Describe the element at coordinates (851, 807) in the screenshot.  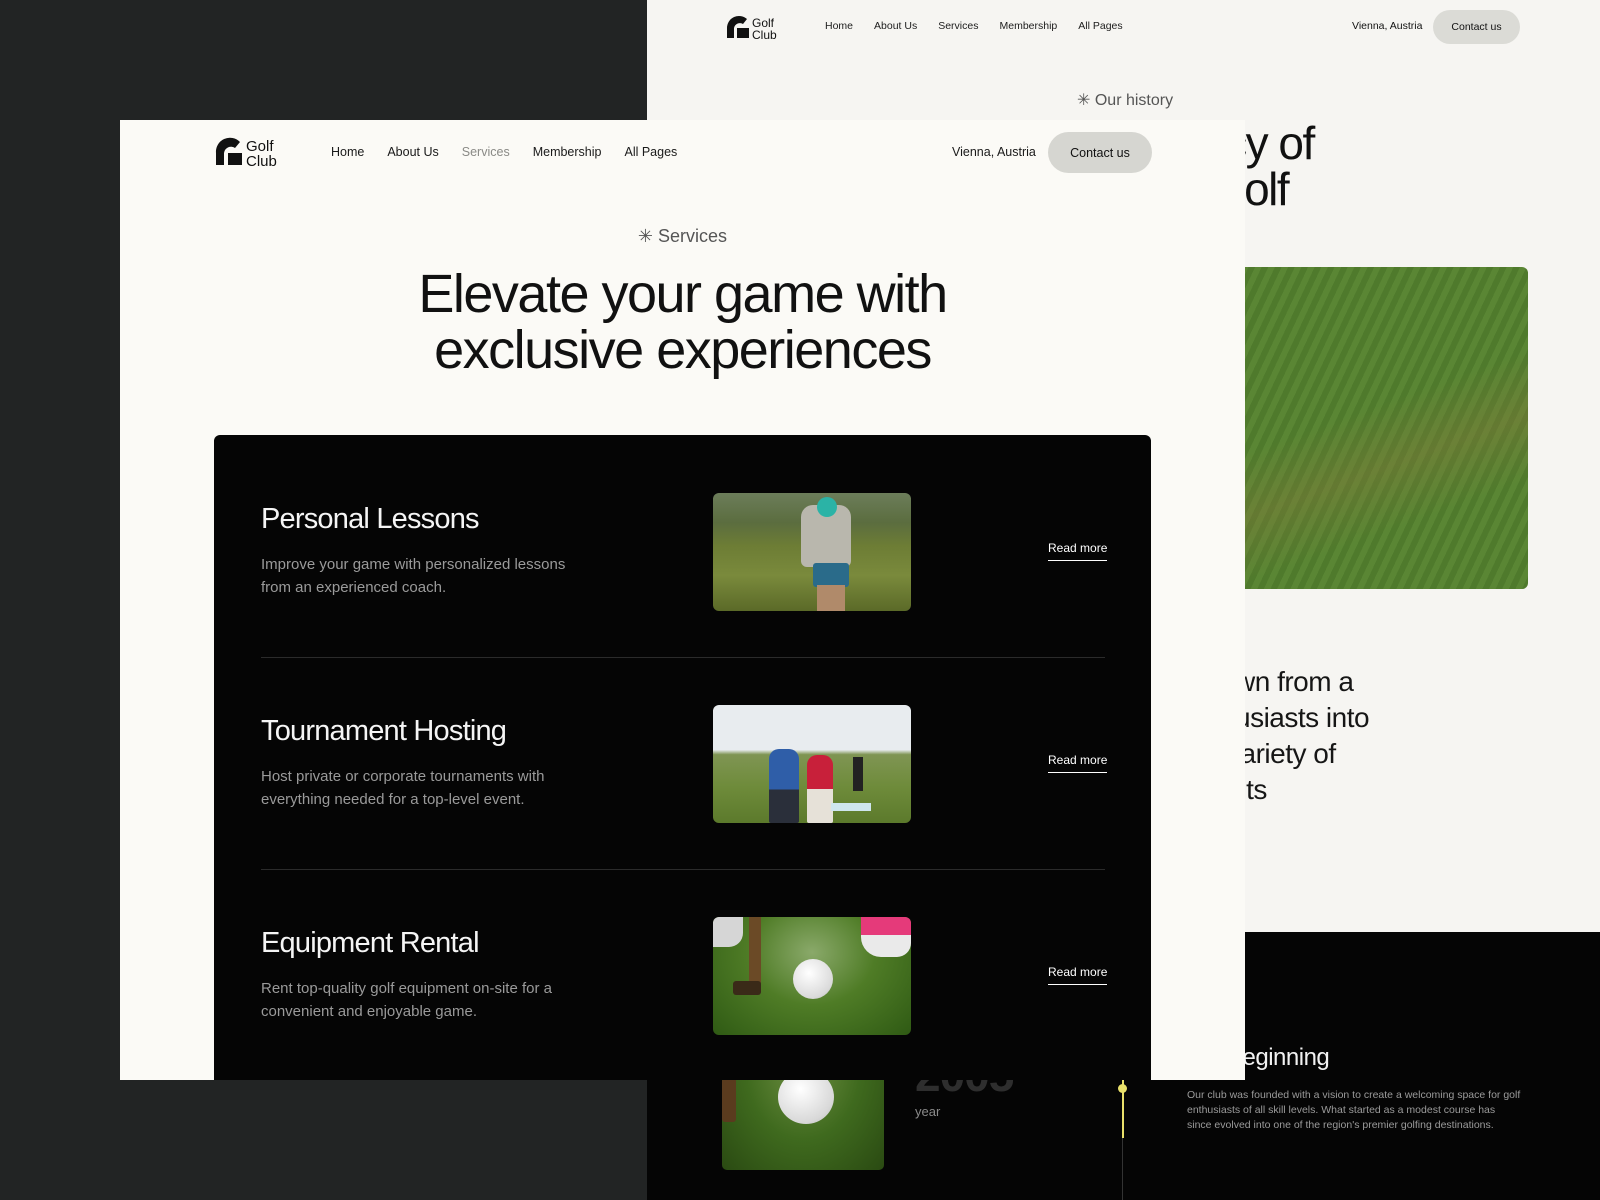
I see `practice-mat` at that location.